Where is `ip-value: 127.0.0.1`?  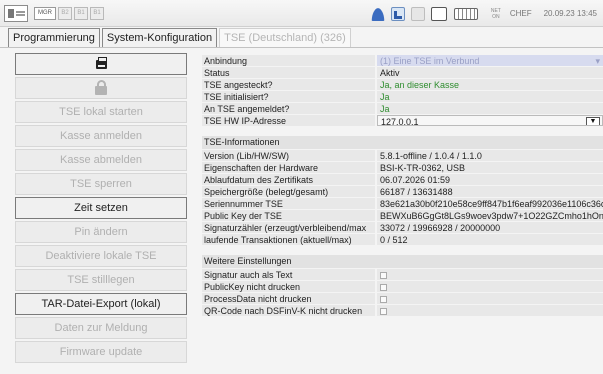
ip-value: 127.0.0.1 is located at coordinates (400, 121).